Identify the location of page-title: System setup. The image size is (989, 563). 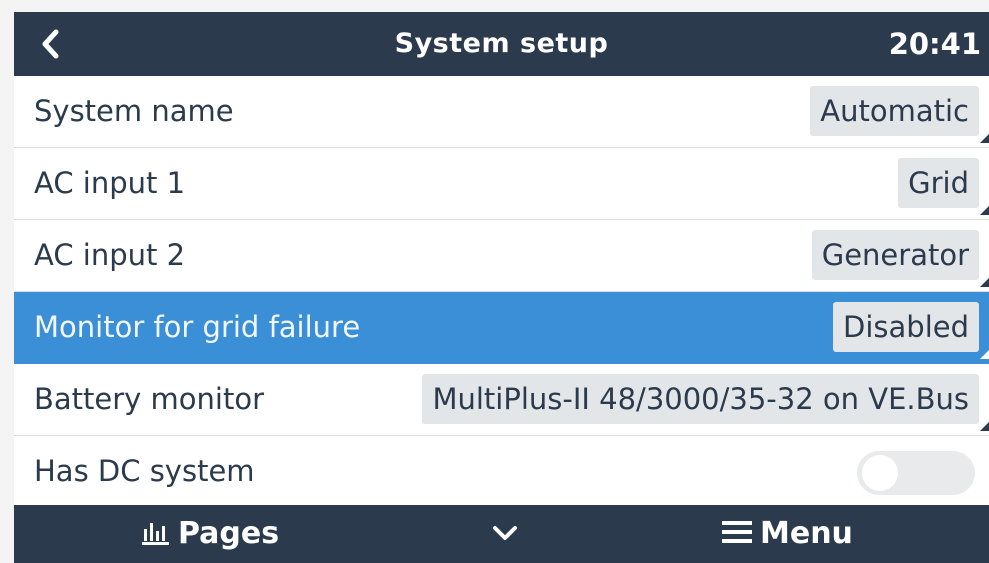
(501, 43).